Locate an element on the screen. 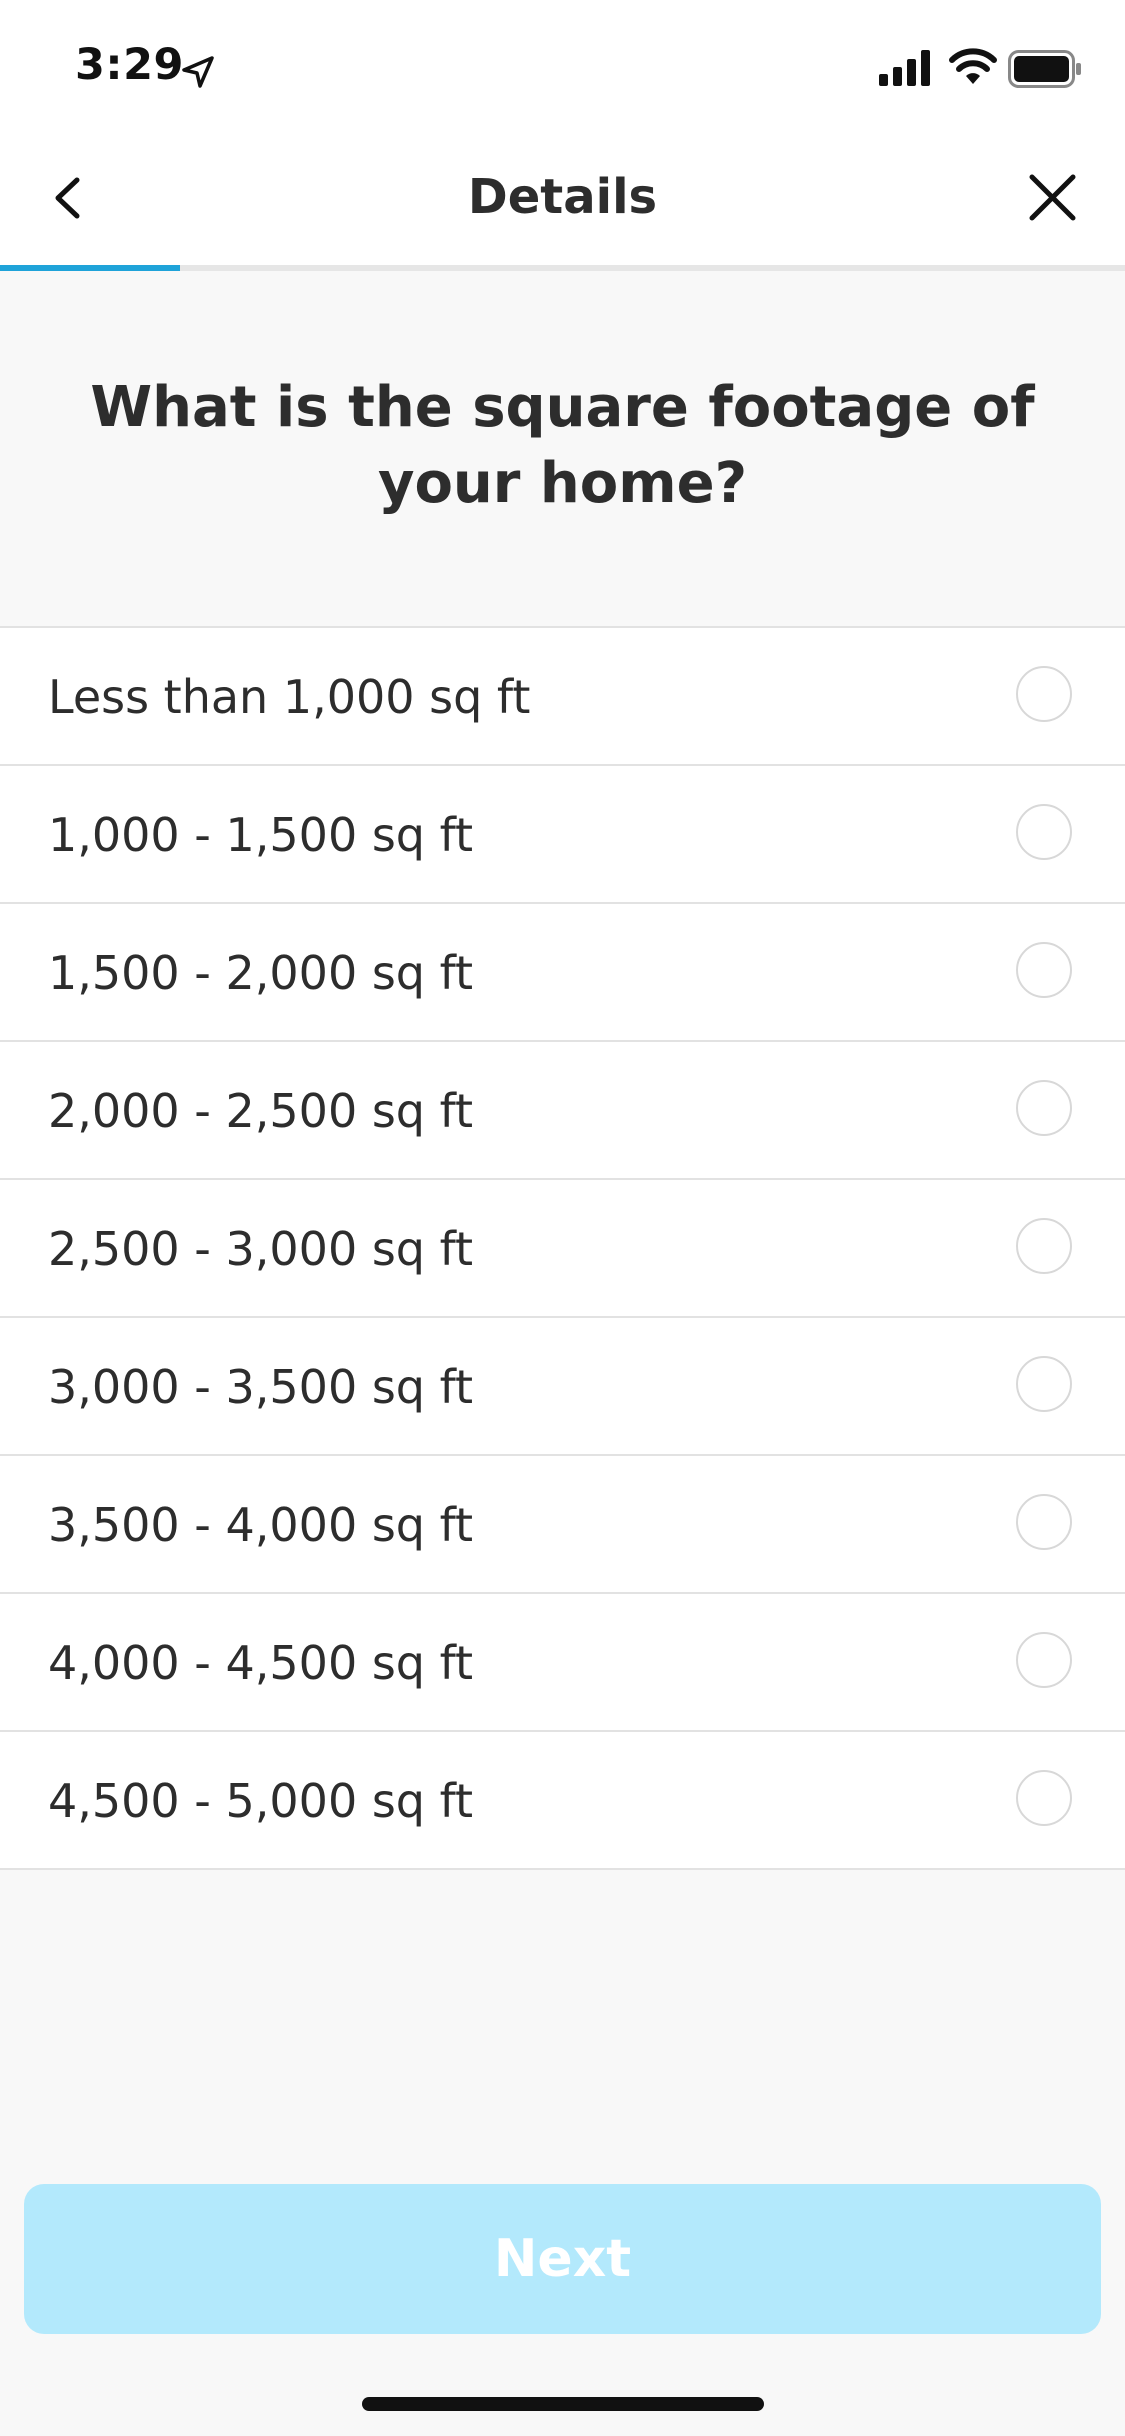 The width and height of the screenshot is (1125, 2436). option-row: 1,000 - 1,500 sq ft is located at coordinates (562, 835).